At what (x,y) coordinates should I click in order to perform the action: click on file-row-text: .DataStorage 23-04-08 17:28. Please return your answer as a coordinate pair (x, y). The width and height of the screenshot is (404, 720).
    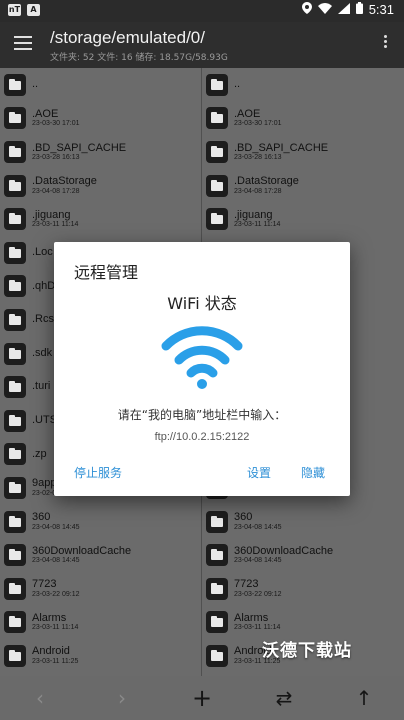
    Looking at the image, I should click on (64, 185).